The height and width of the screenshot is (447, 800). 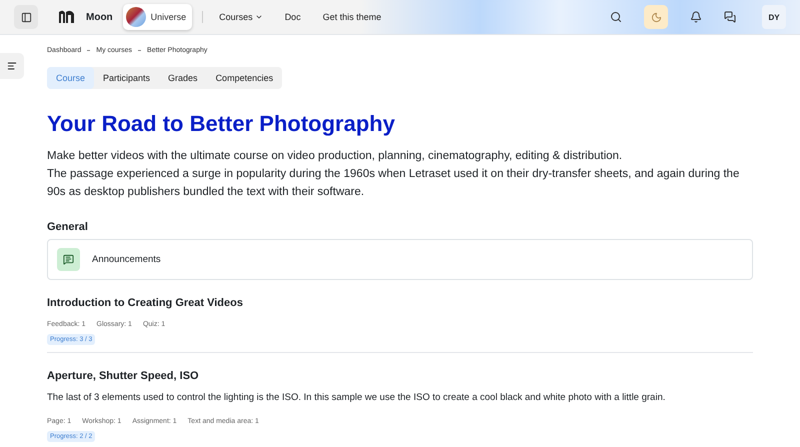 What do you see at coordinates (696, 17) in the screenshot?
I see `bell-icon` at bounding box center [696, 17].